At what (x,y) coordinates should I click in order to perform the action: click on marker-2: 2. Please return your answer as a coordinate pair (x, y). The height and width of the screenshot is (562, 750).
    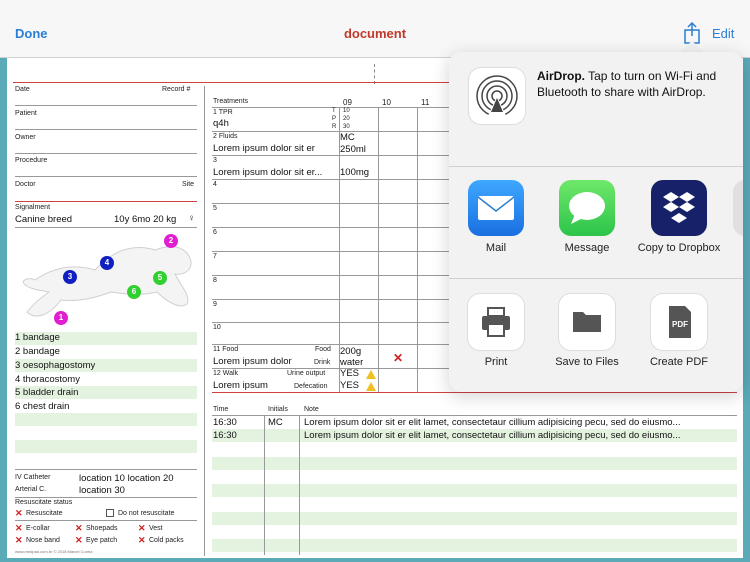
    Looking at the image, I should click on (171, 241).